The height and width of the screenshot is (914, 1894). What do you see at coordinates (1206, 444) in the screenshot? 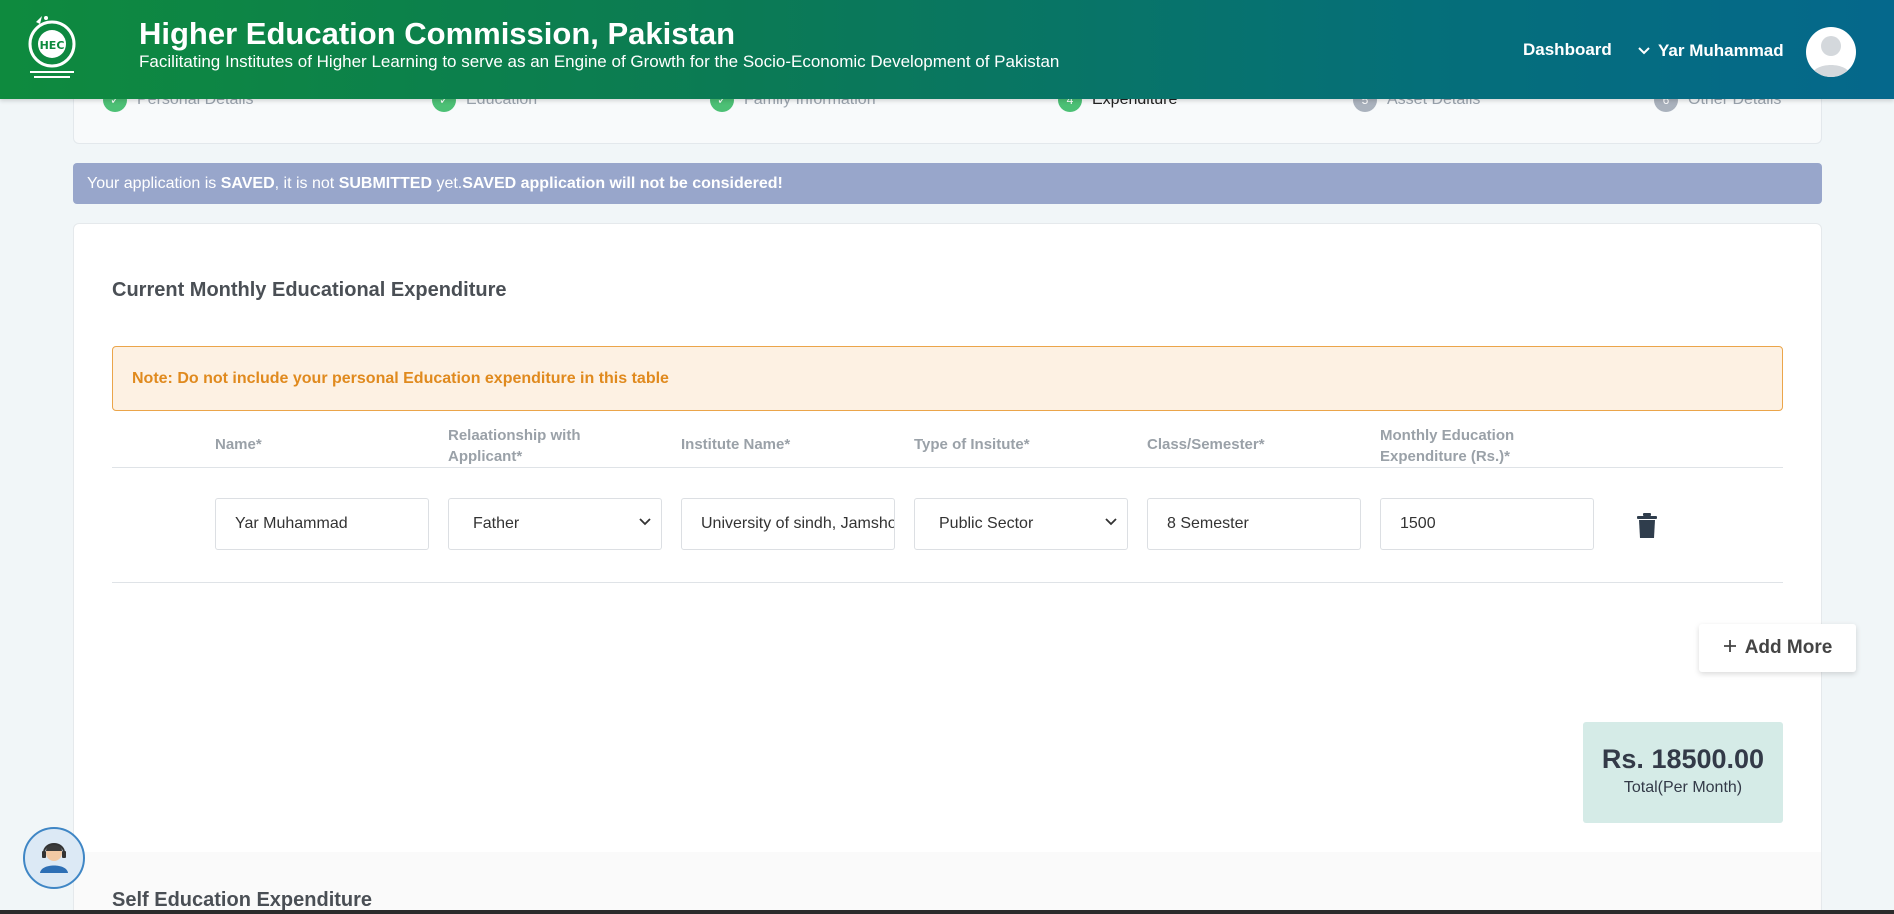
I see `col-class: Class/Semester*` at bounding box center [1206, 444].